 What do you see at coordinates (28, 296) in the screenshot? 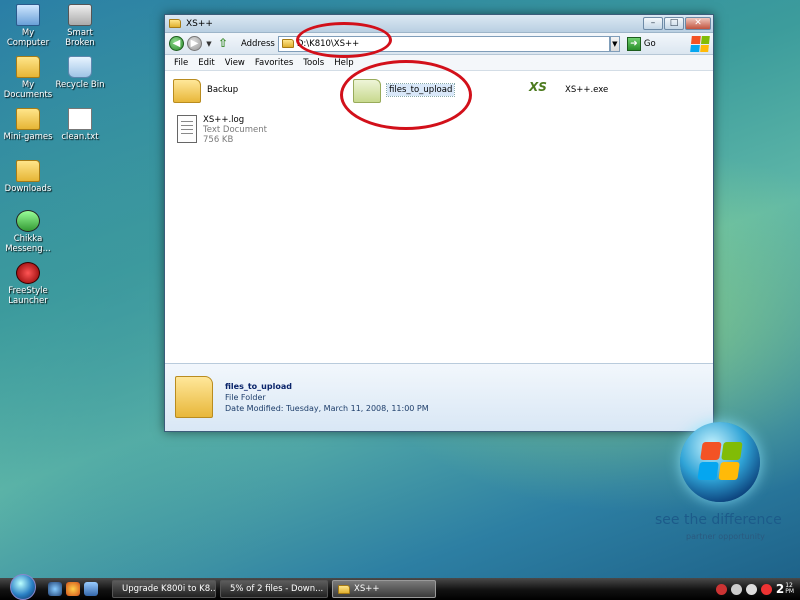
I see `desktop-icon-label: FreeStyle Launcher` at bounding box center [28, 296].